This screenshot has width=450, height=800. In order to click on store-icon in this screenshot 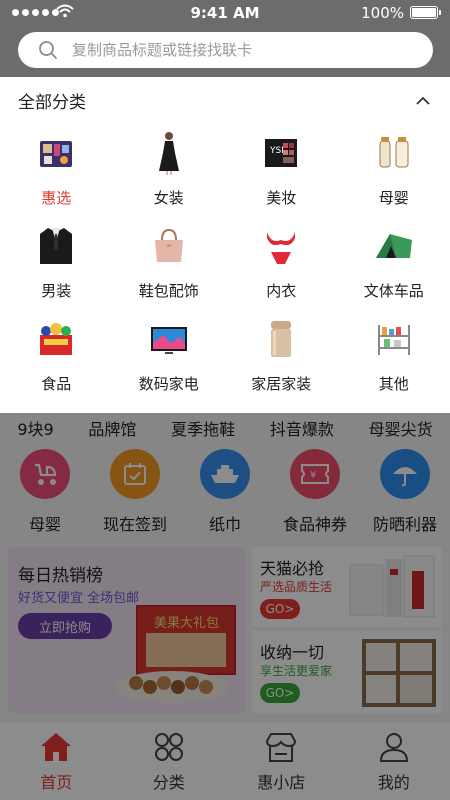, I will do `click(281, 747)`.